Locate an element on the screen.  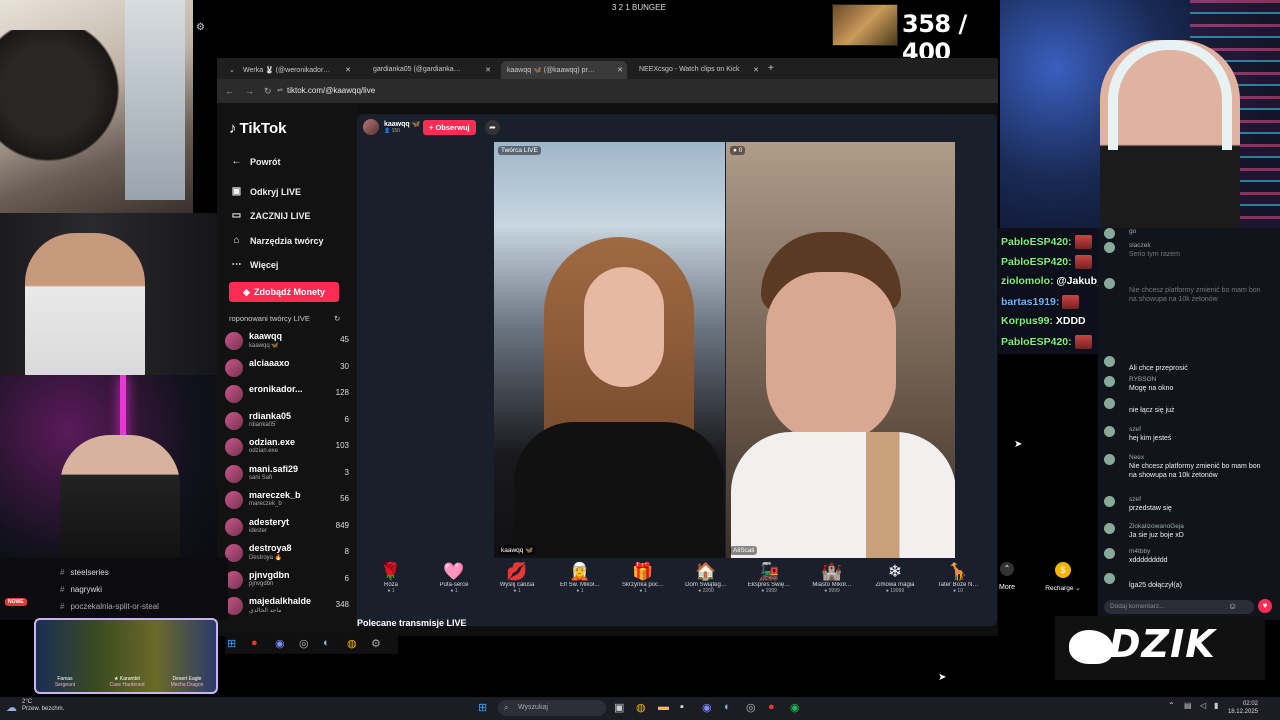
creator-item: rdianka05 rdianka05 6 is located at coordinates (287, 423).